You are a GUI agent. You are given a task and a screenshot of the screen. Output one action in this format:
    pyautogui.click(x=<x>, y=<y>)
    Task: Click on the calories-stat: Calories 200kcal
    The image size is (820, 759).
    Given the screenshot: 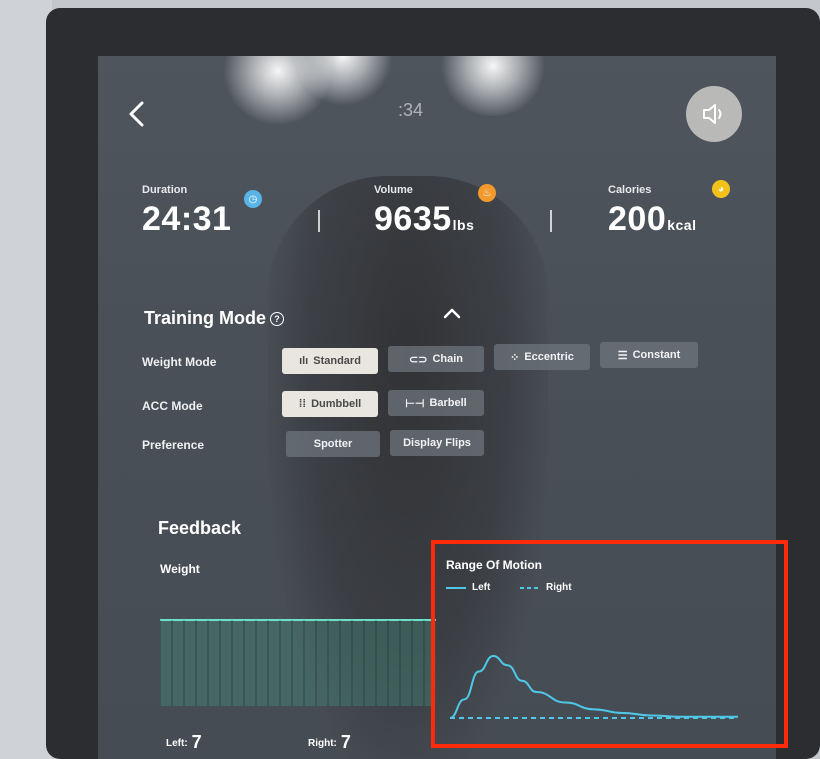 What is the action you would take?
    pyautogui.click(x=652, y=211)
    